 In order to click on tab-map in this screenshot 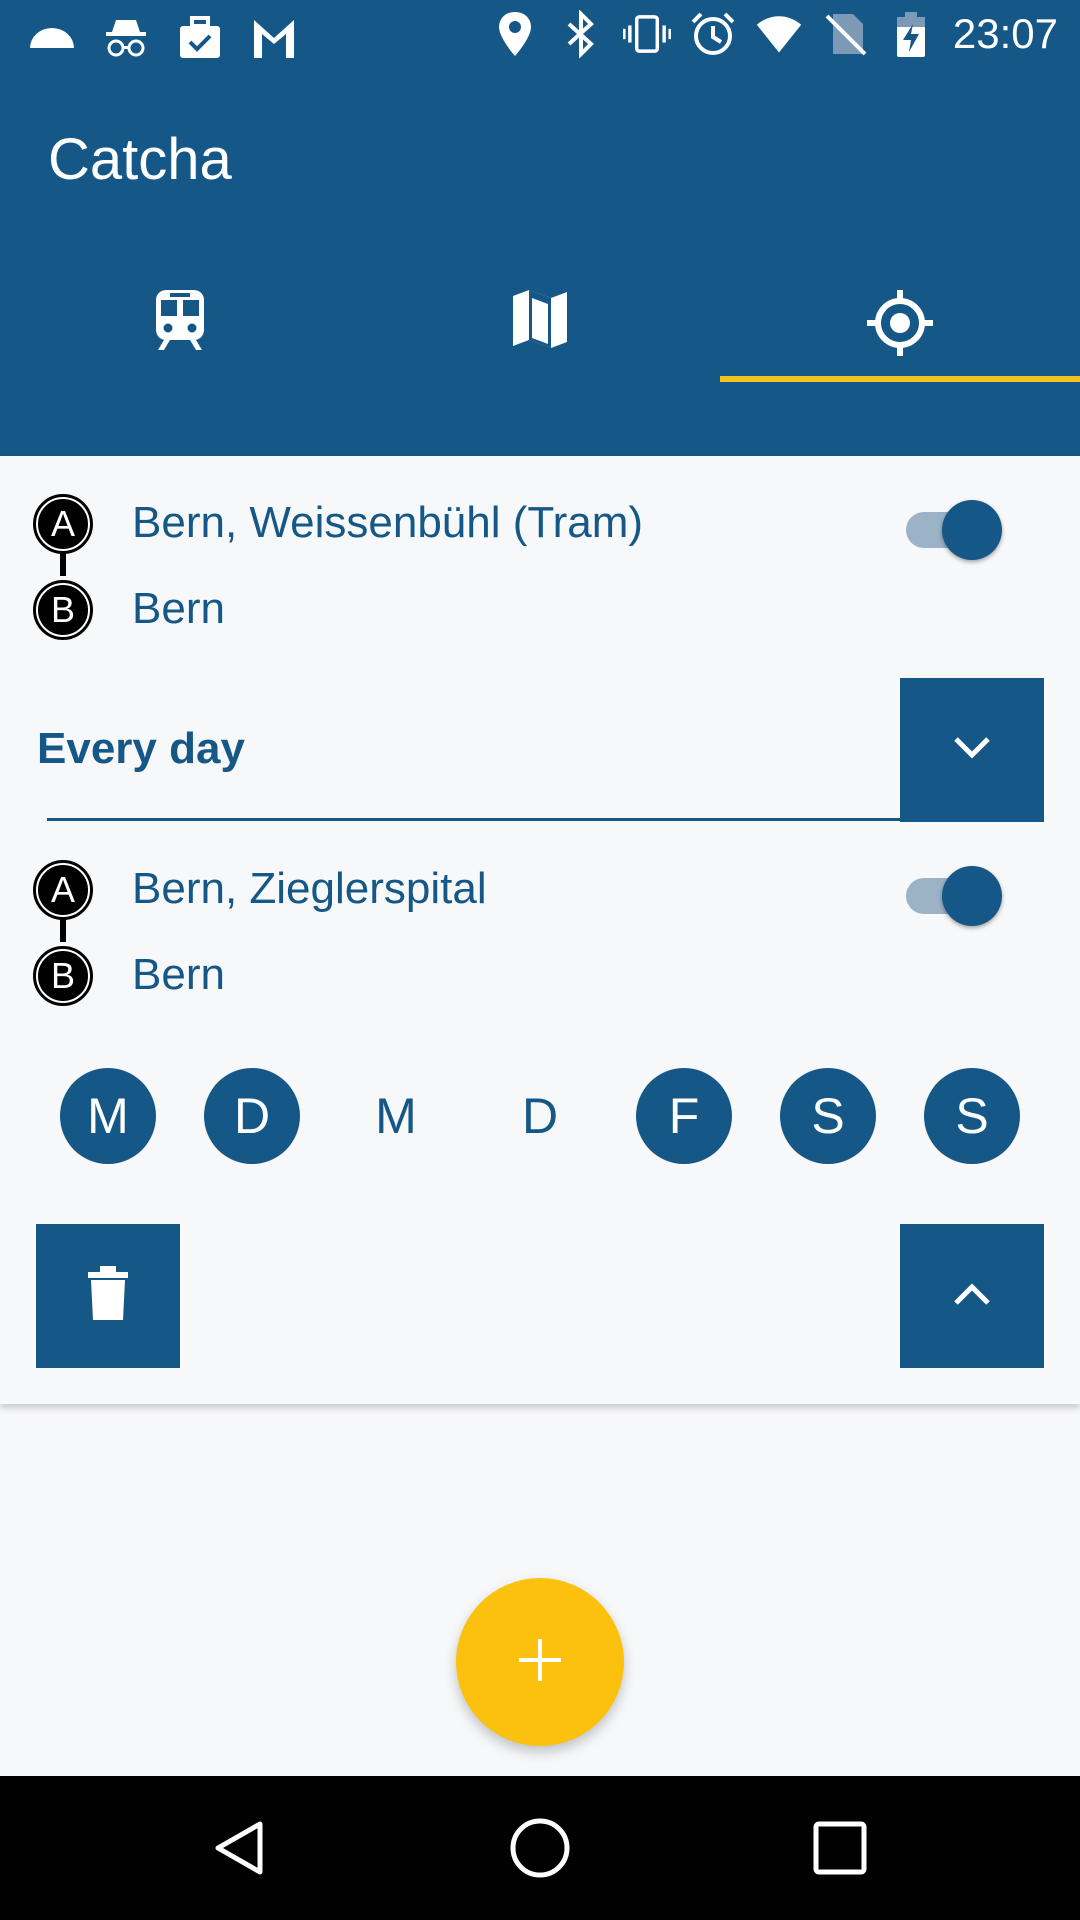, I will do `click(540, 372)`.